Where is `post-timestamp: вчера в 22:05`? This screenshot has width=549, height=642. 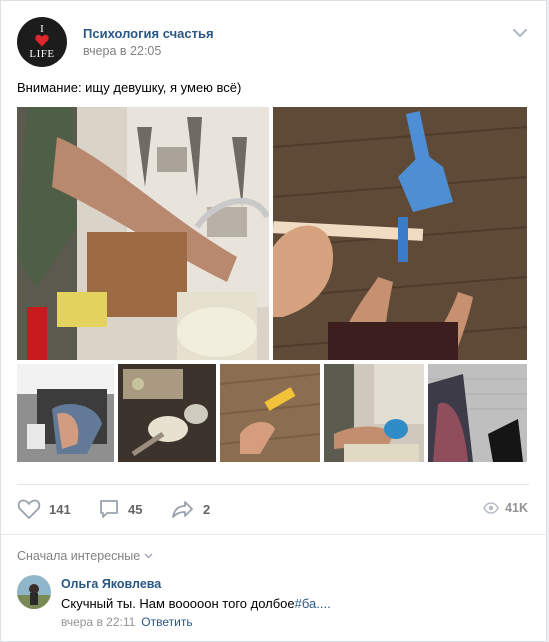 post-timestamp: вчера в 22:05 is located at coordinates (122, 51).